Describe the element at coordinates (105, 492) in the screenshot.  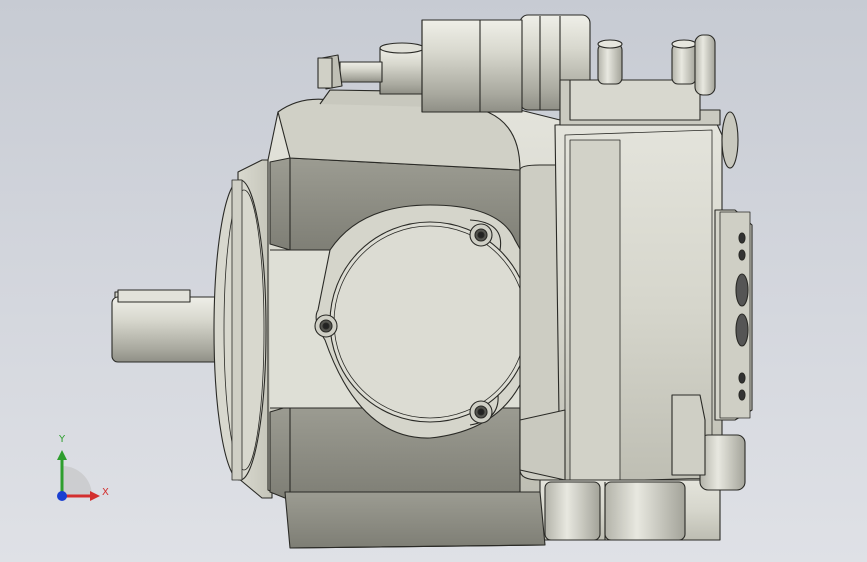
I see `x-axis-label: X` at that location.